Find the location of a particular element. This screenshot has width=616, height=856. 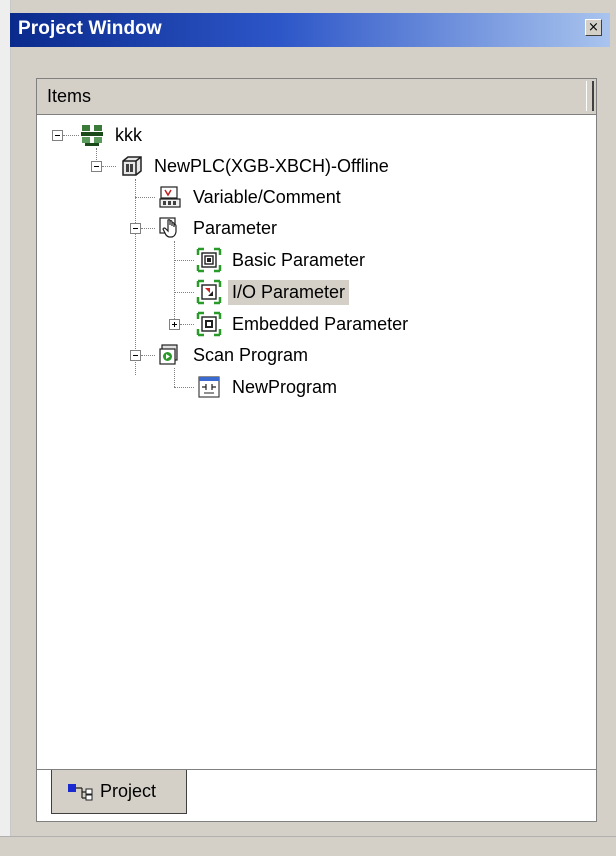

tree-node-parameter: Parameter is located at coordinates (219, 228).